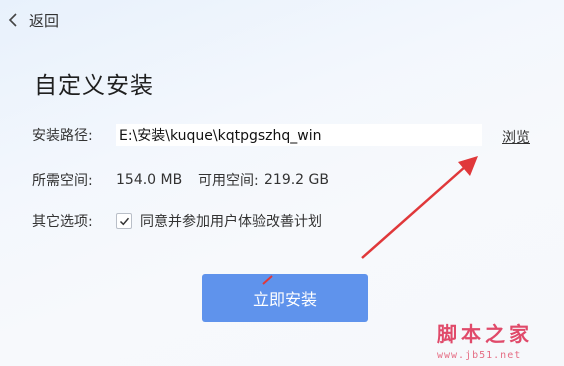  Describe the element at coordinates (414, 212) in the screenshot. I see `arrow-shaft` at that location.